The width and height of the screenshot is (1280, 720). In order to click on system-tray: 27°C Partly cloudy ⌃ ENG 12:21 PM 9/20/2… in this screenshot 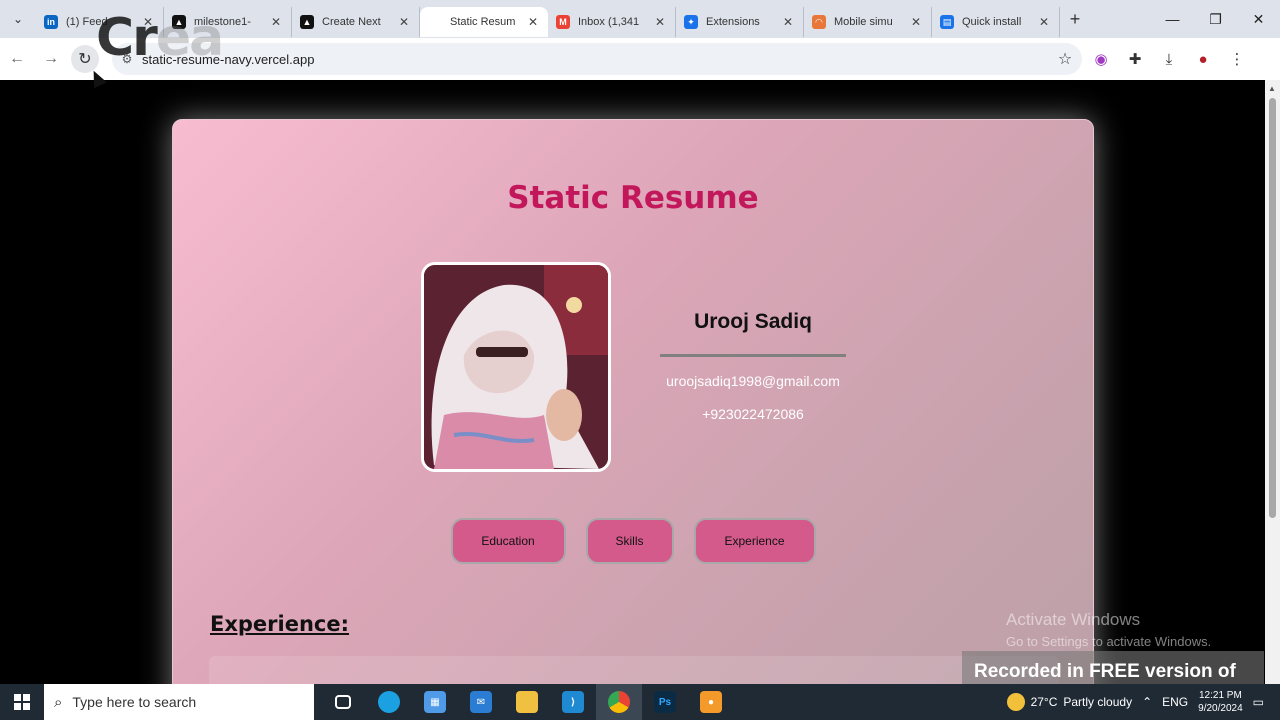, I will do `click(1135, 702)`.